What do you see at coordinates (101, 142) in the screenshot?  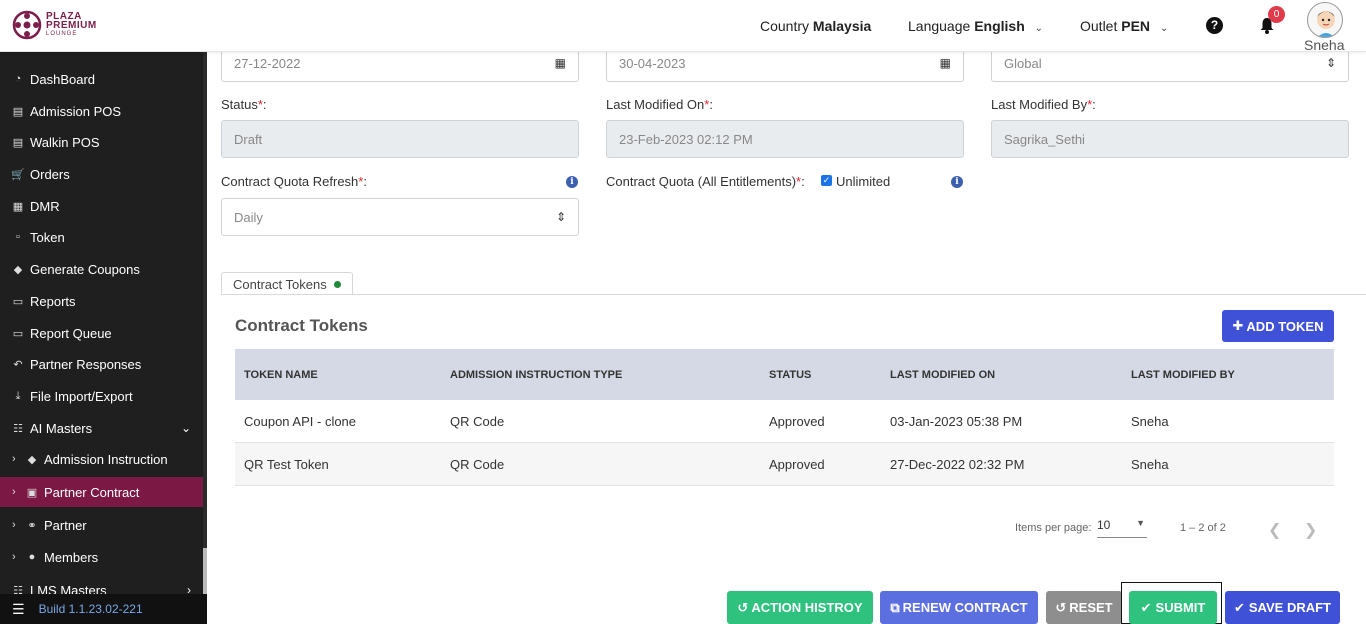 I see `sidebar-item-walkin-pos: ▤ Walkin POS` at bounding box center [101, 142].